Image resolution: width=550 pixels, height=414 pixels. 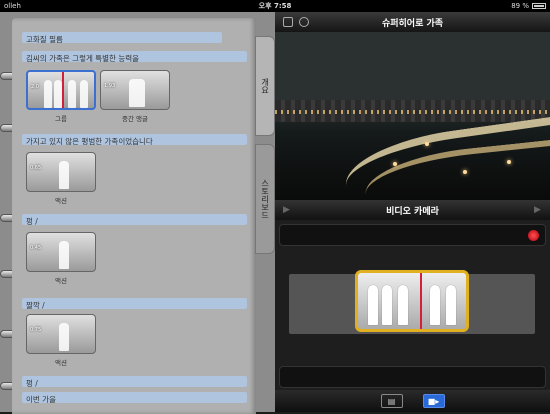 I want to click on status-bar: olleh 오후 7:58 89 %, so click(x=275, y=6).